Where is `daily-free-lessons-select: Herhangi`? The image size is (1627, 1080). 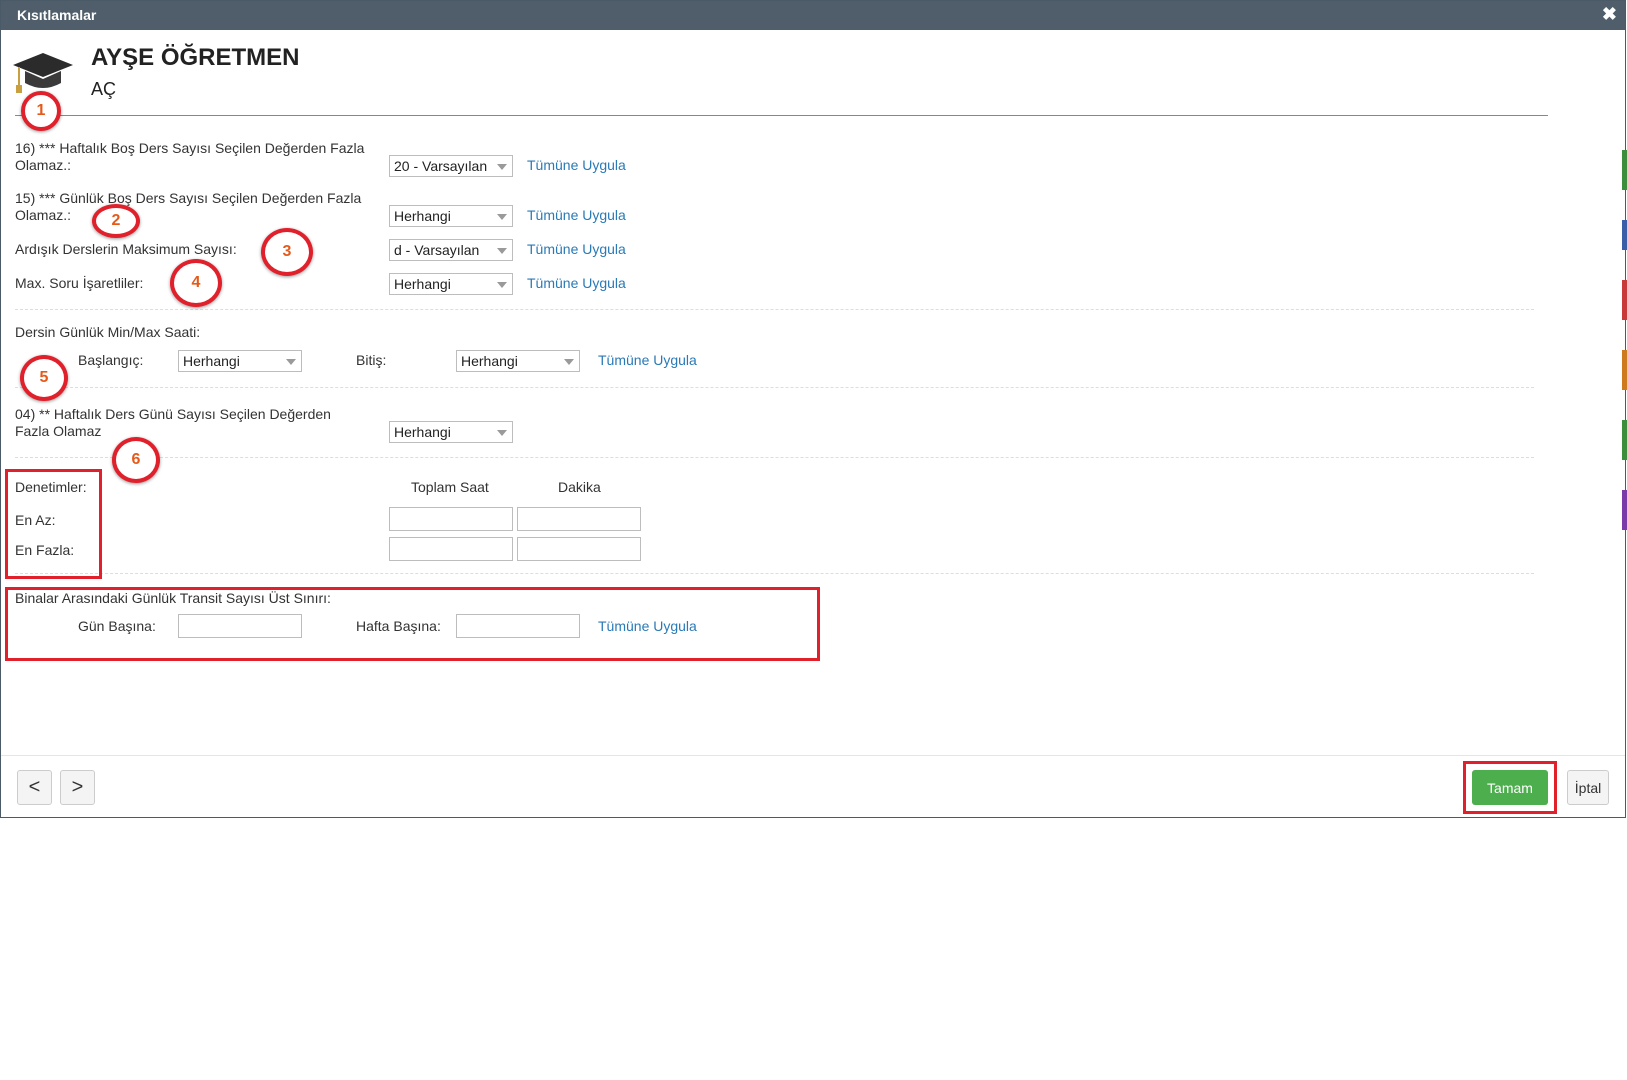
daily-free-lessons-select: Herhangi is located at coordinates (451, 216).